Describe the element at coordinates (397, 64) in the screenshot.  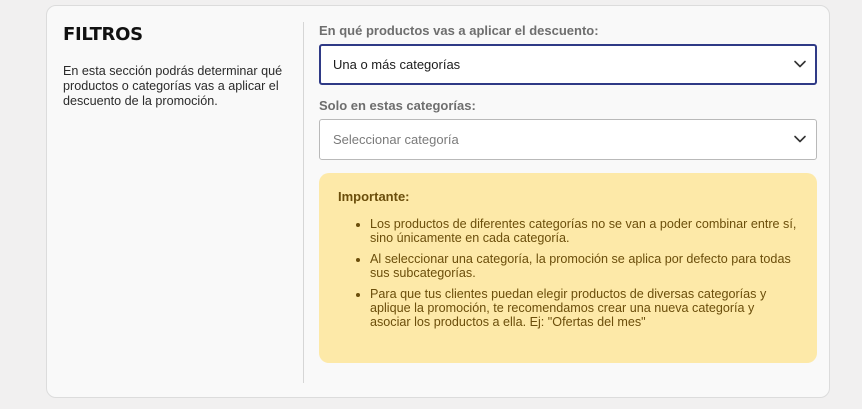
I see `apply-to-selected-value: Una o más categorías` at that location.